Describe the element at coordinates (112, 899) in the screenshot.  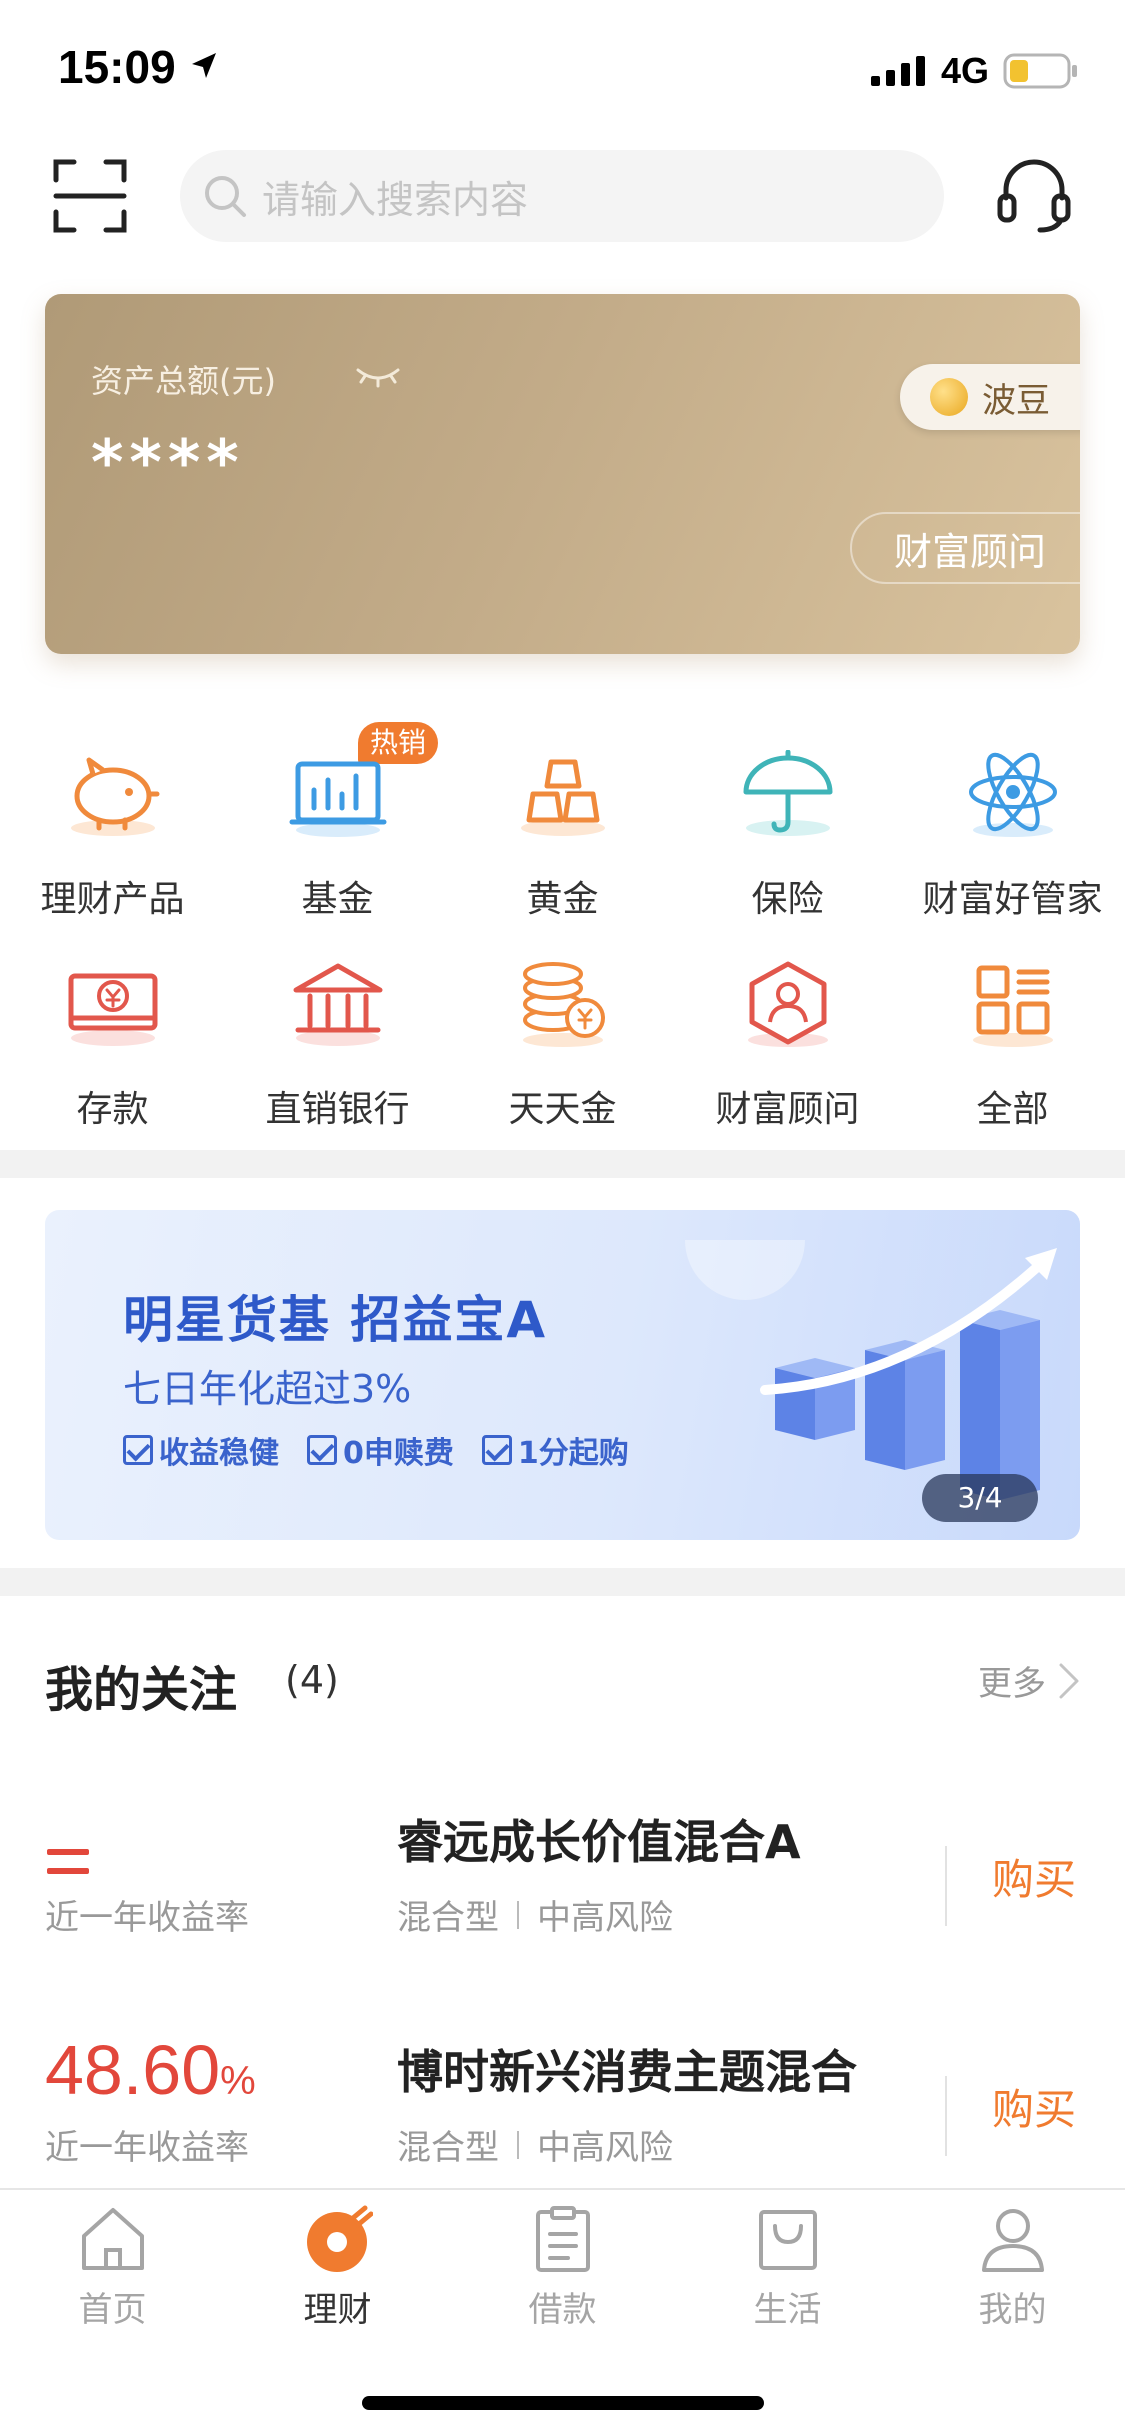
I see `grid-label: 理财产品` at that location.